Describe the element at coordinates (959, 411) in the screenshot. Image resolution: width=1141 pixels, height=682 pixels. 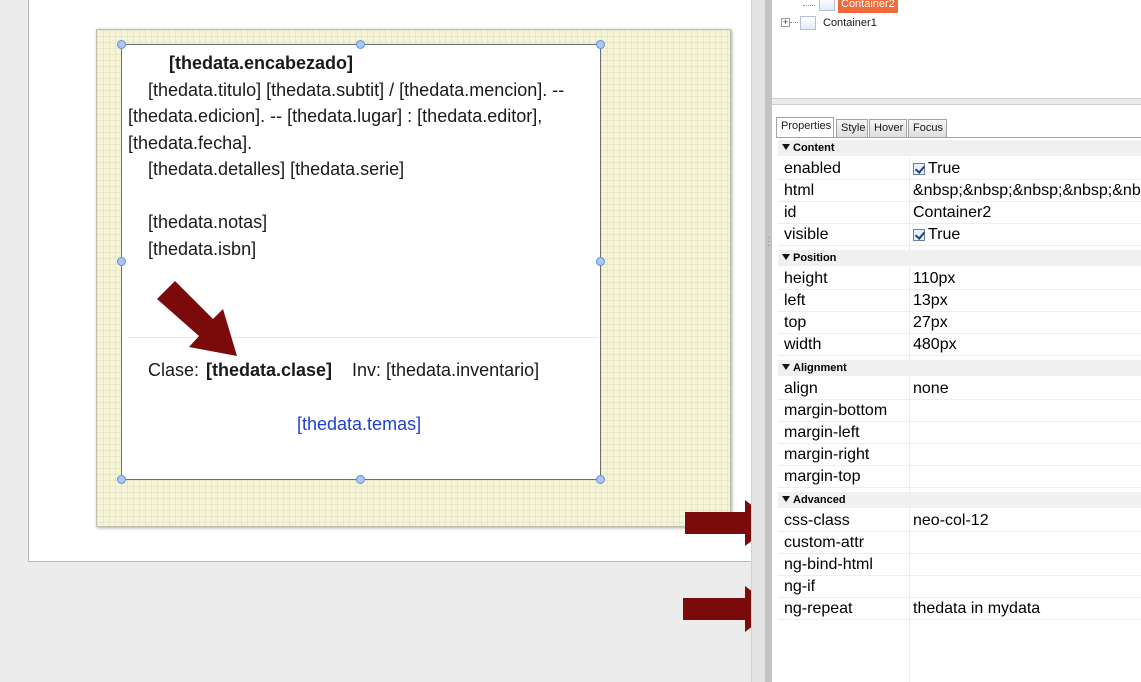
I see `property-row-margin-bottom: margin-bottom` at that location.